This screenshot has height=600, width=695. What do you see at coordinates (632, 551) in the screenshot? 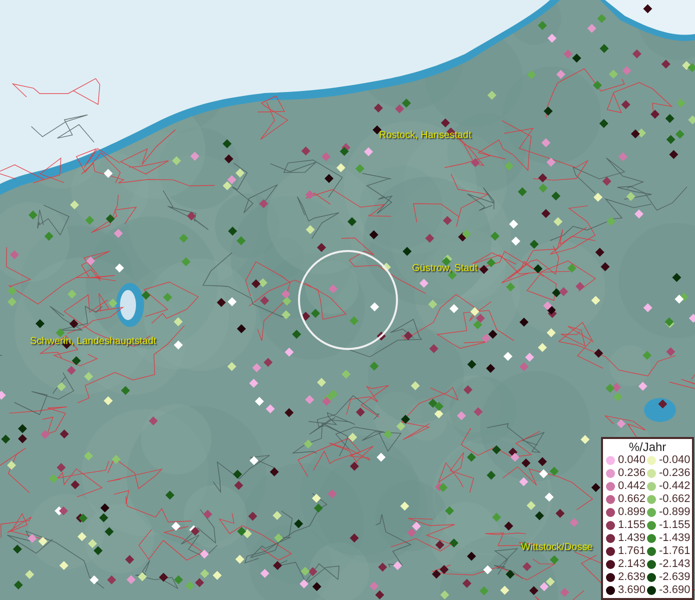
I see `legend-value: 1.761` at bounding box center [632, 551].